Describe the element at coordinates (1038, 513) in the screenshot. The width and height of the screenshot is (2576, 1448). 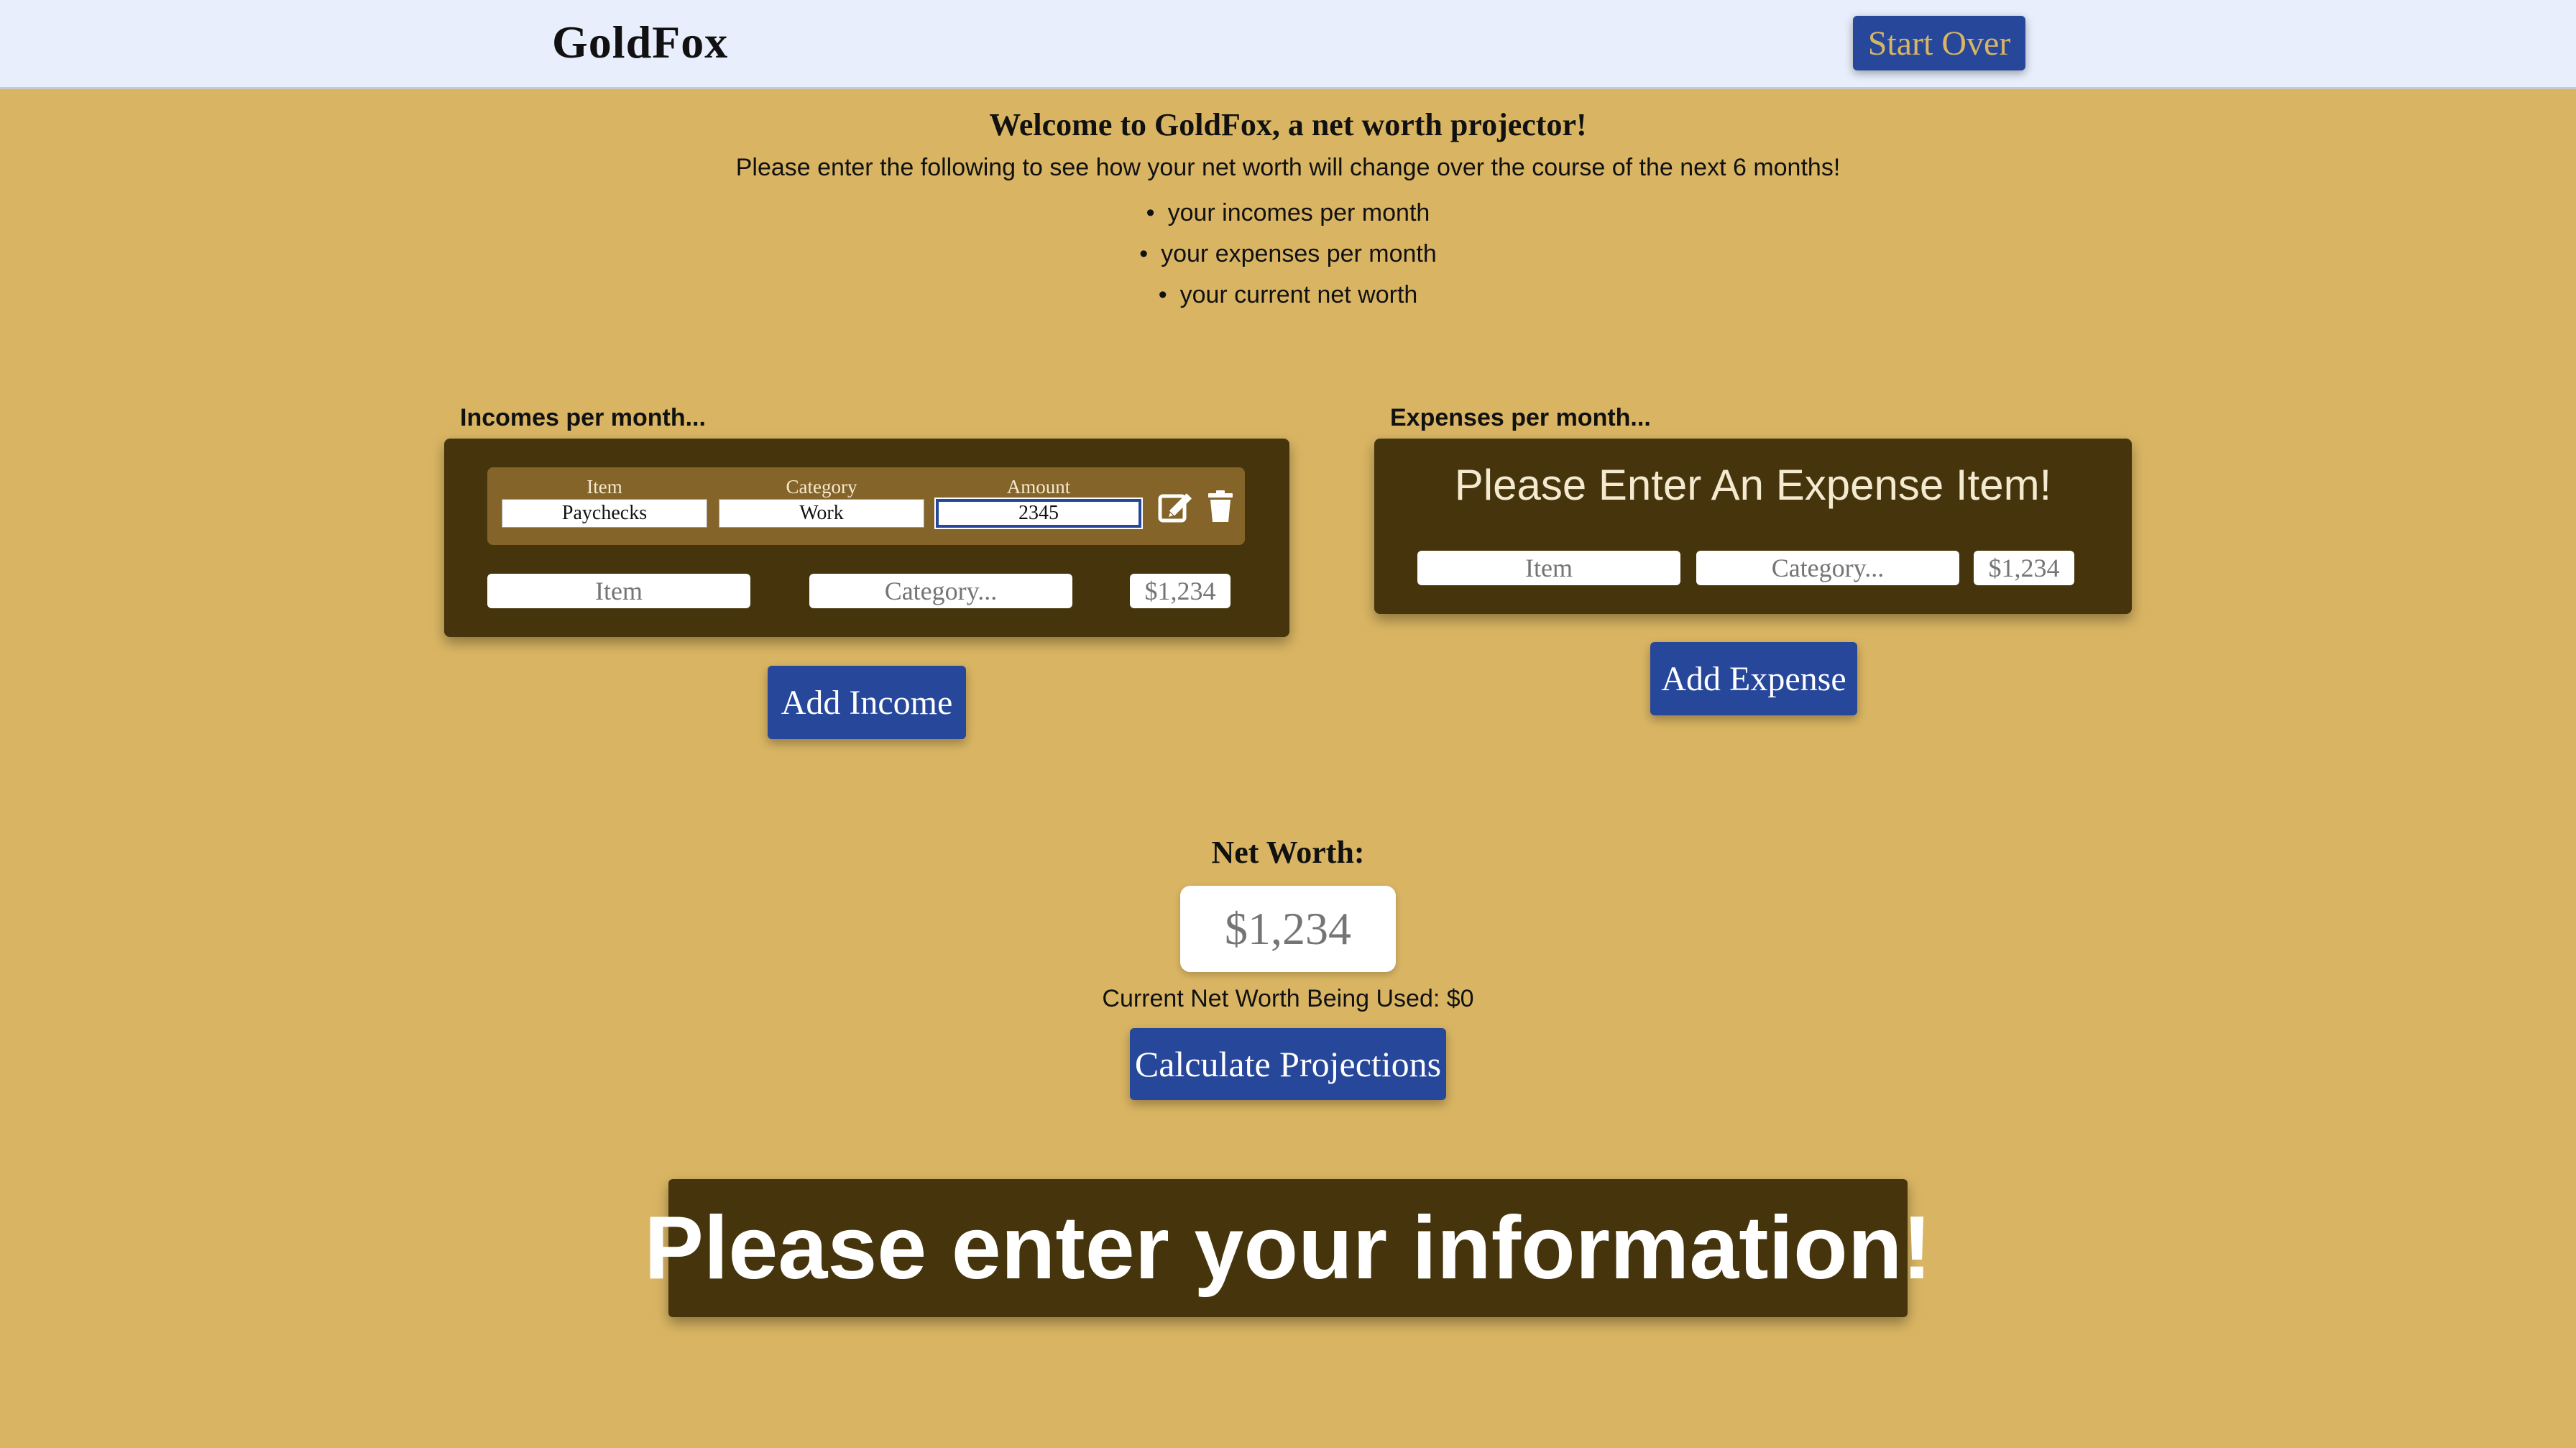
I see `income-amount-field` at that location.